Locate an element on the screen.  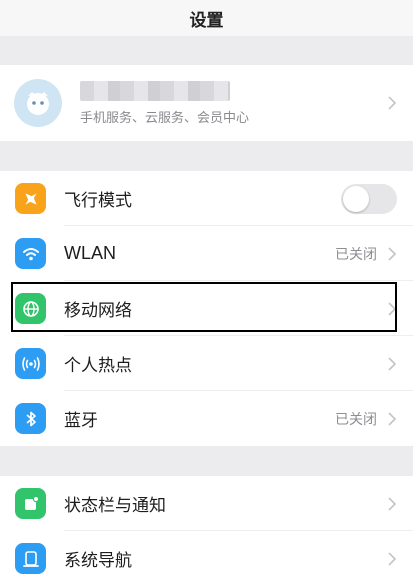
account-row: 手机服务、云服务、会员中心 is located at coordinates (206, 103).